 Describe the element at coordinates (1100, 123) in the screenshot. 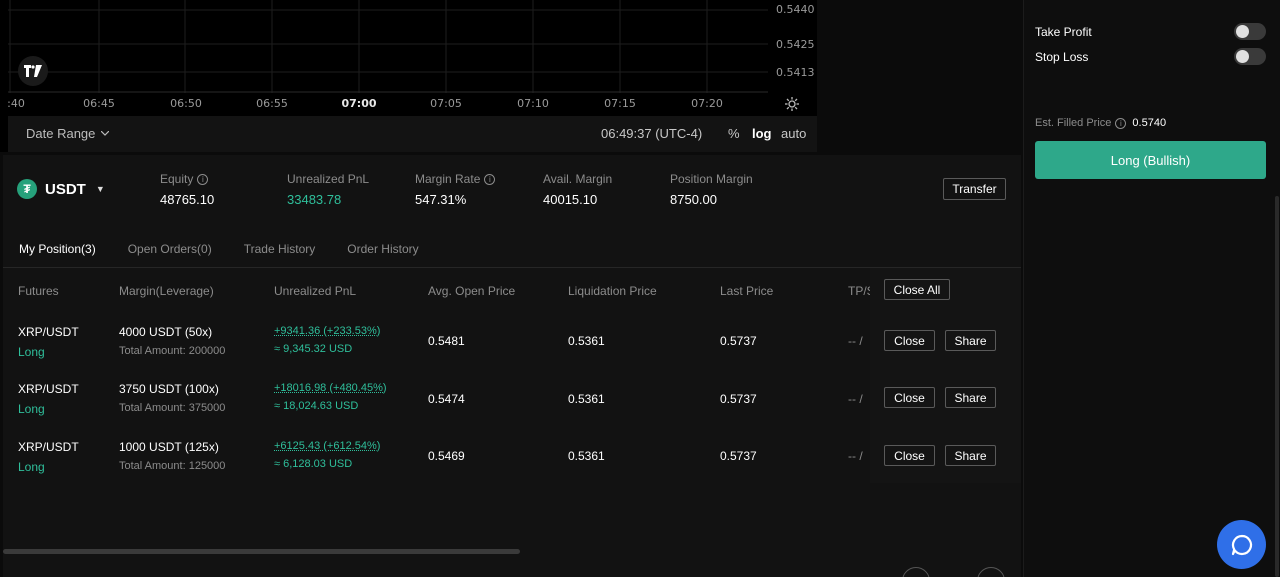

I see `est-filled-price: Est. Filled Price i 0.5740` at that location.